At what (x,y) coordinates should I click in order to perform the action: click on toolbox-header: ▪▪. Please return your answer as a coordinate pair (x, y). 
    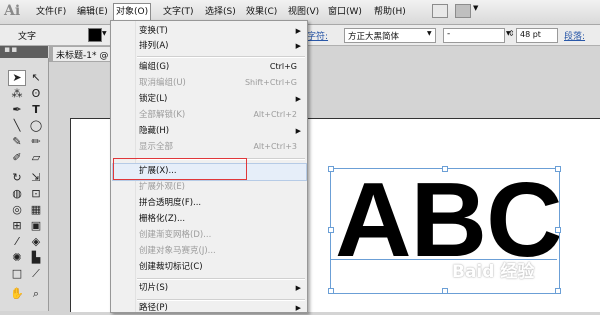
    Looking at the image, I should click on (24, 51).